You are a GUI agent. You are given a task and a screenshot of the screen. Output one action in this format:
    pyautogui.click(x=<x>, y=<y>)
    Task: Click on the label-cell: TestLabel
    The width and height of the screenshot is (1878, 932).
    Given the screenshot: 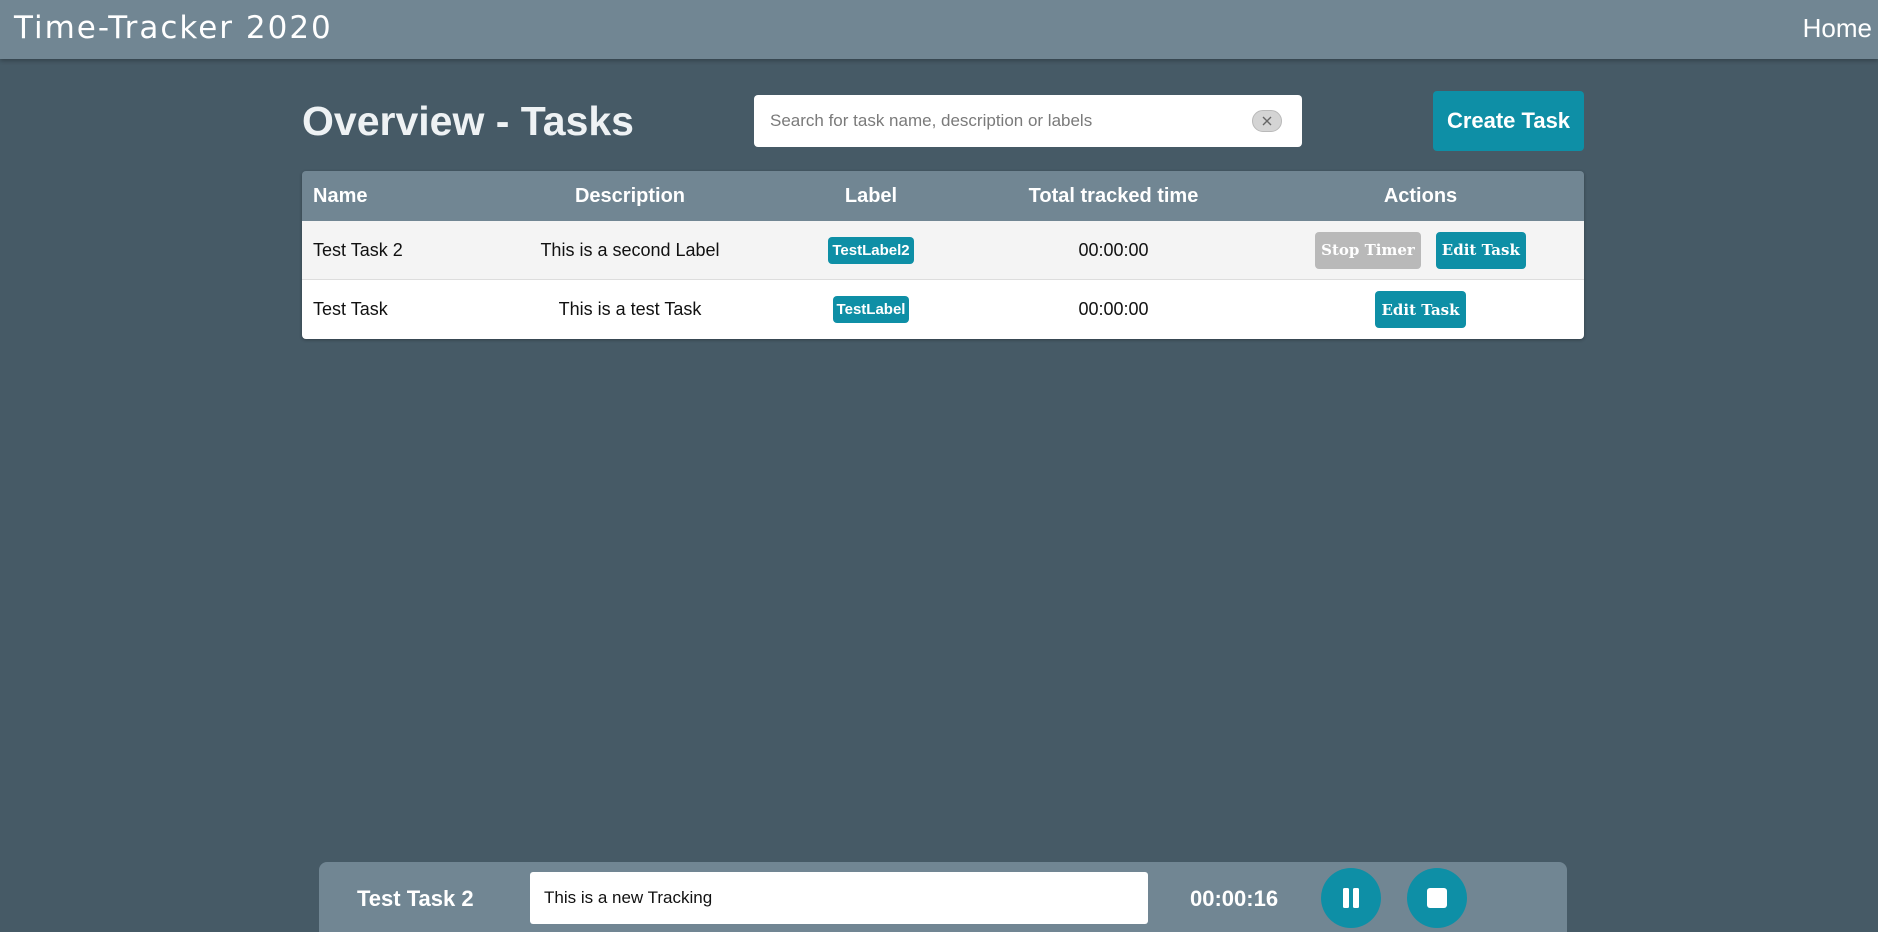 What is the action you would take?
    pyautogui.click(x=871, y=309)
    